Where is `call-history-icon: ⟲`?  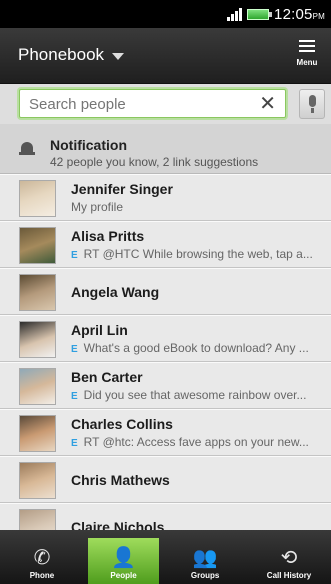 call-history-icon: ⟲ is located at coordinates (289, 557).